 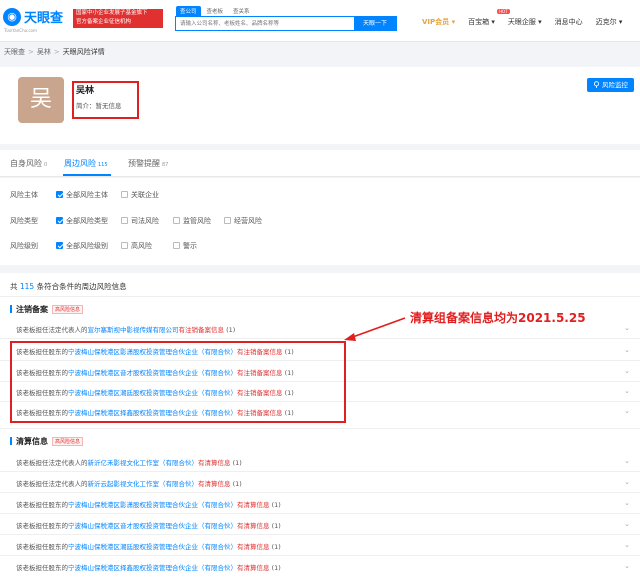 What do you see at coordinates (375, 329) in the screenshot?
I see `annotation-arrow` at bounding box center [375, 329].